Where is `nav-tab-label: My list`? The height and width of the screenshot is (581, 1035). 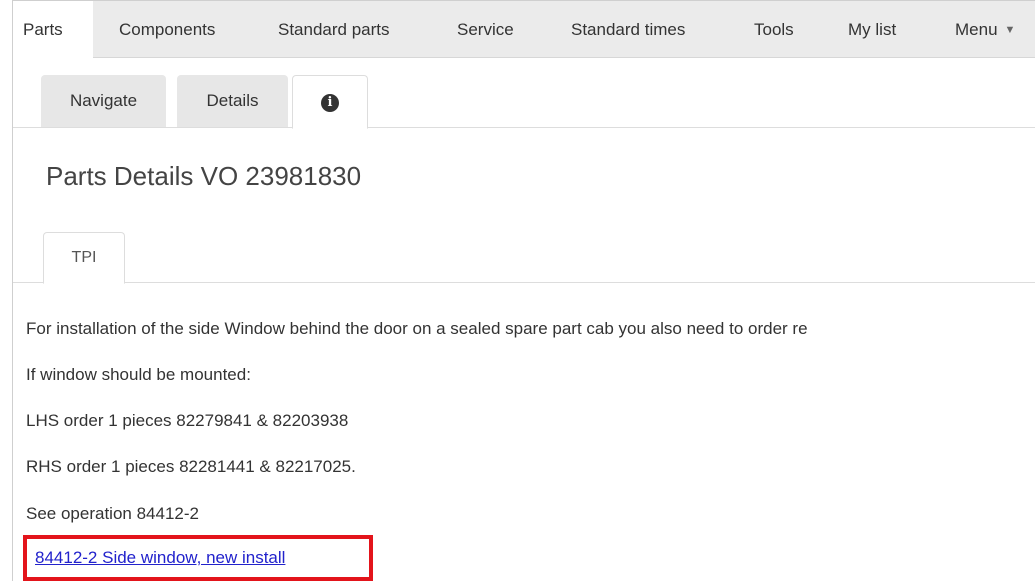 nav-tab-label: My list is located at coordinates (872, 29).